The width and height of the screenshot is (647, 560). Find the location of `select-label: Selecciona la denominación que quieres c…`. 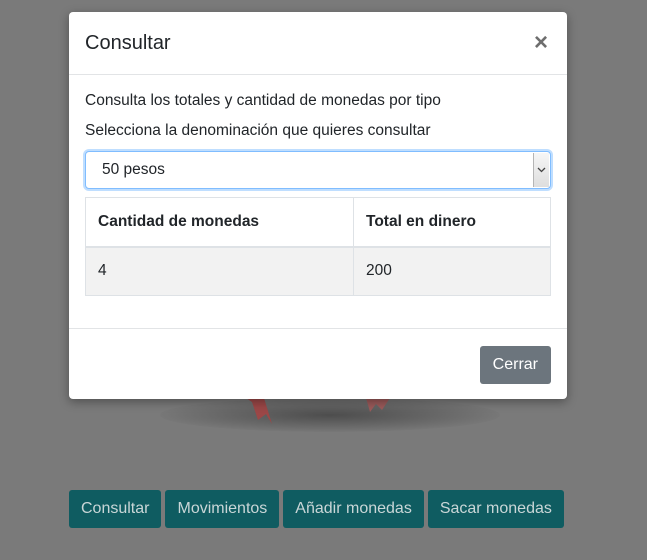

select-label: Selecciona la denominación que quieres c… is located at coordinates (258, 130).